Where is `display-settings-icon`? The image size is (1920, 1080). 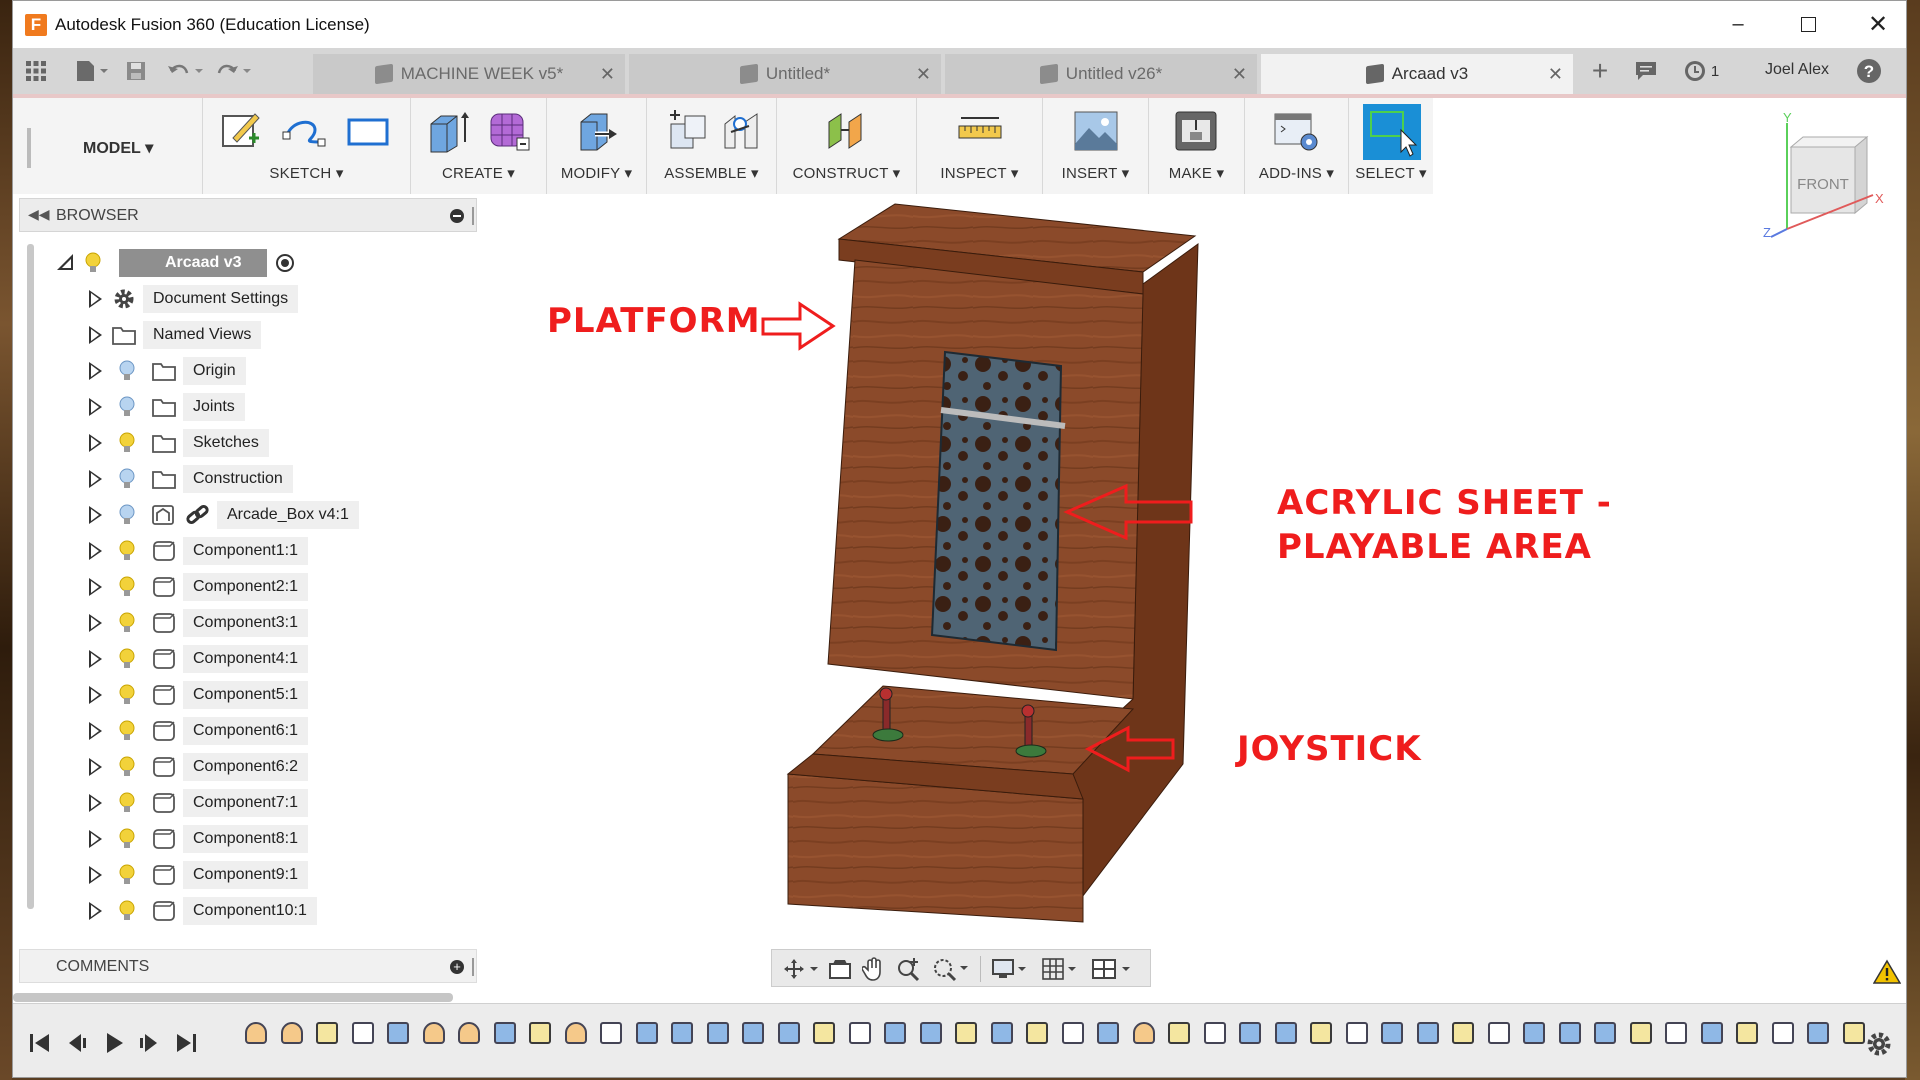 display-settings-icon is located at coordinates (1012, 969).